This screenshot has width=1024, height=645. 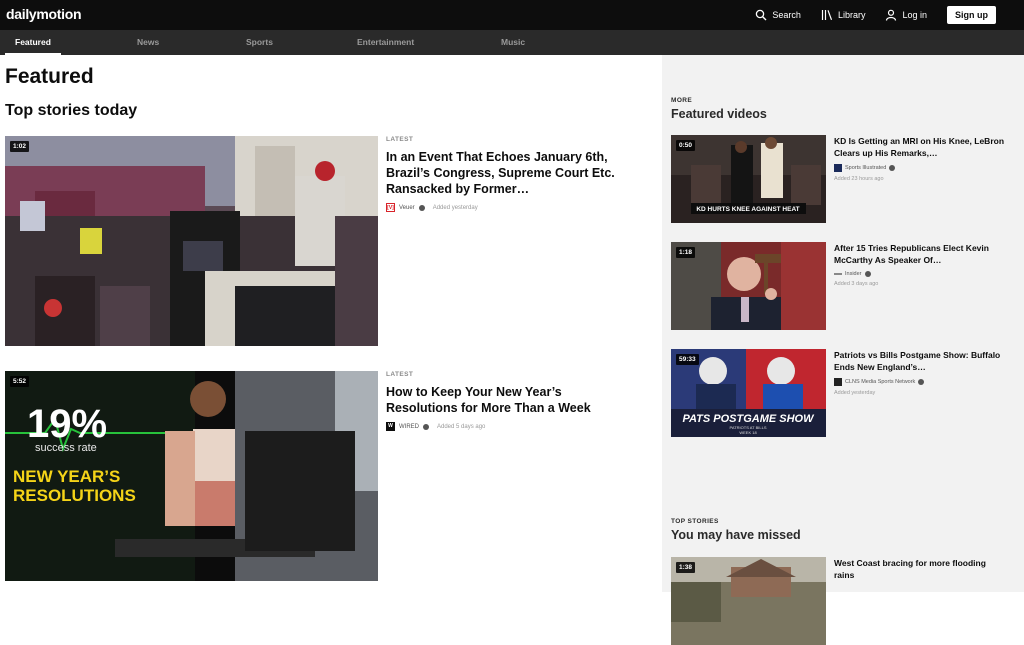 I want to click on wired-logo-icon: W, so click(x=390, y=426).